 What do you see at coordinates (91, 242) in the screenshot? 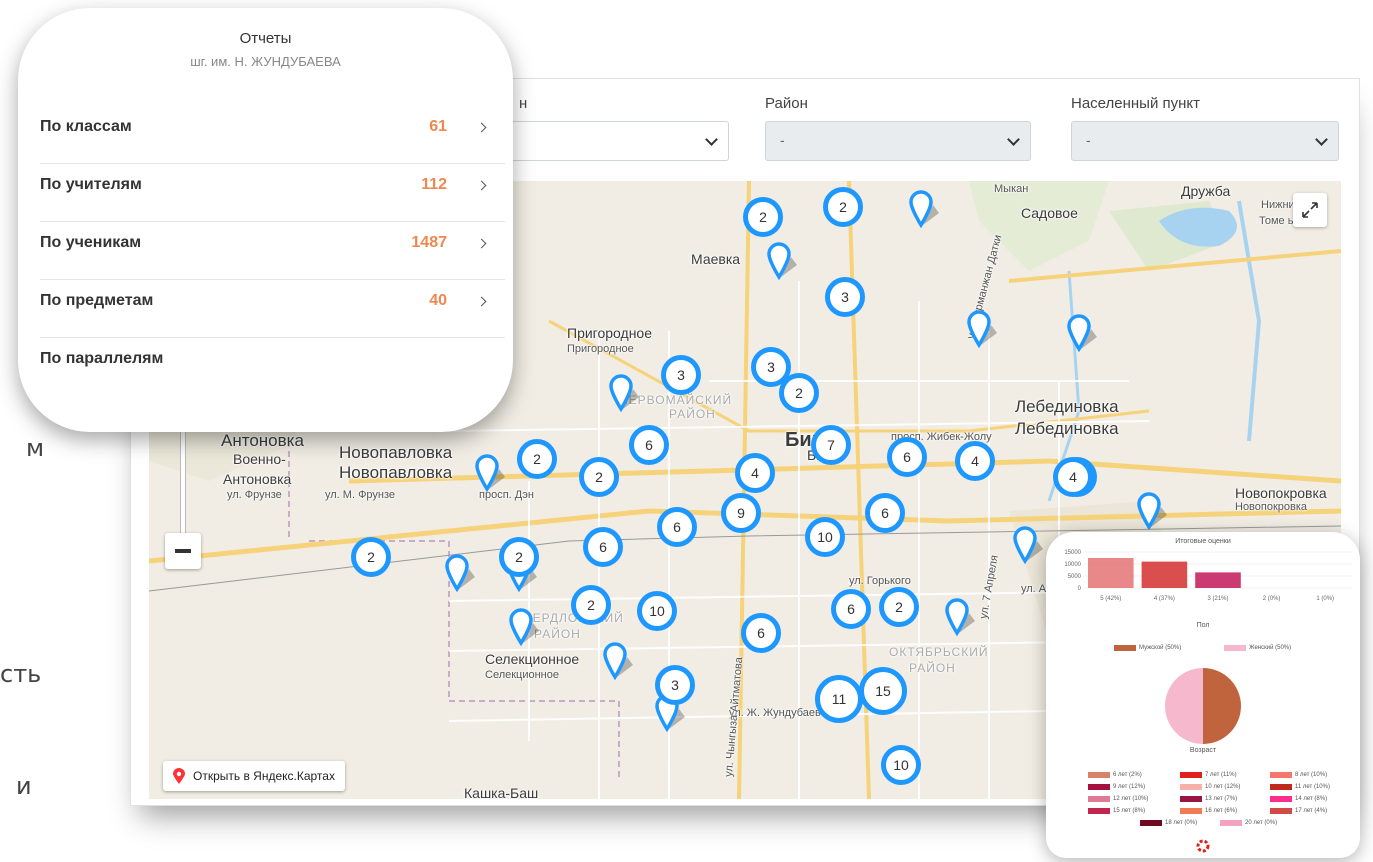
I see `reports-row-label: По ученикам` at bounding box center [91, 242].